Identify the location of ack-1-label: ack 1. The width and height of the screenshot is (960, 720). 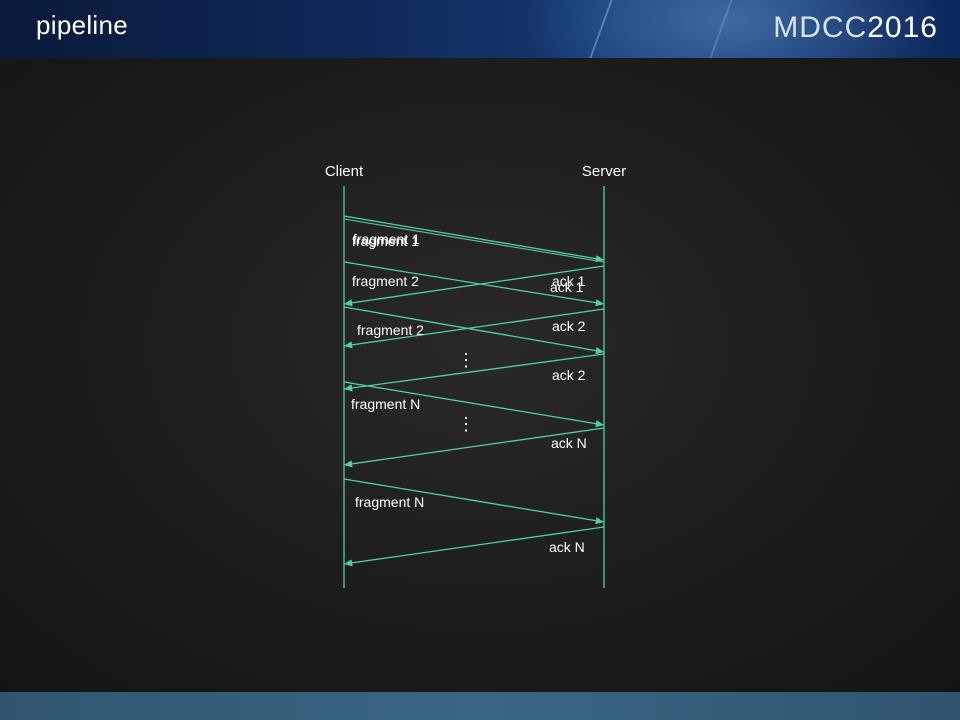
(567, 287).